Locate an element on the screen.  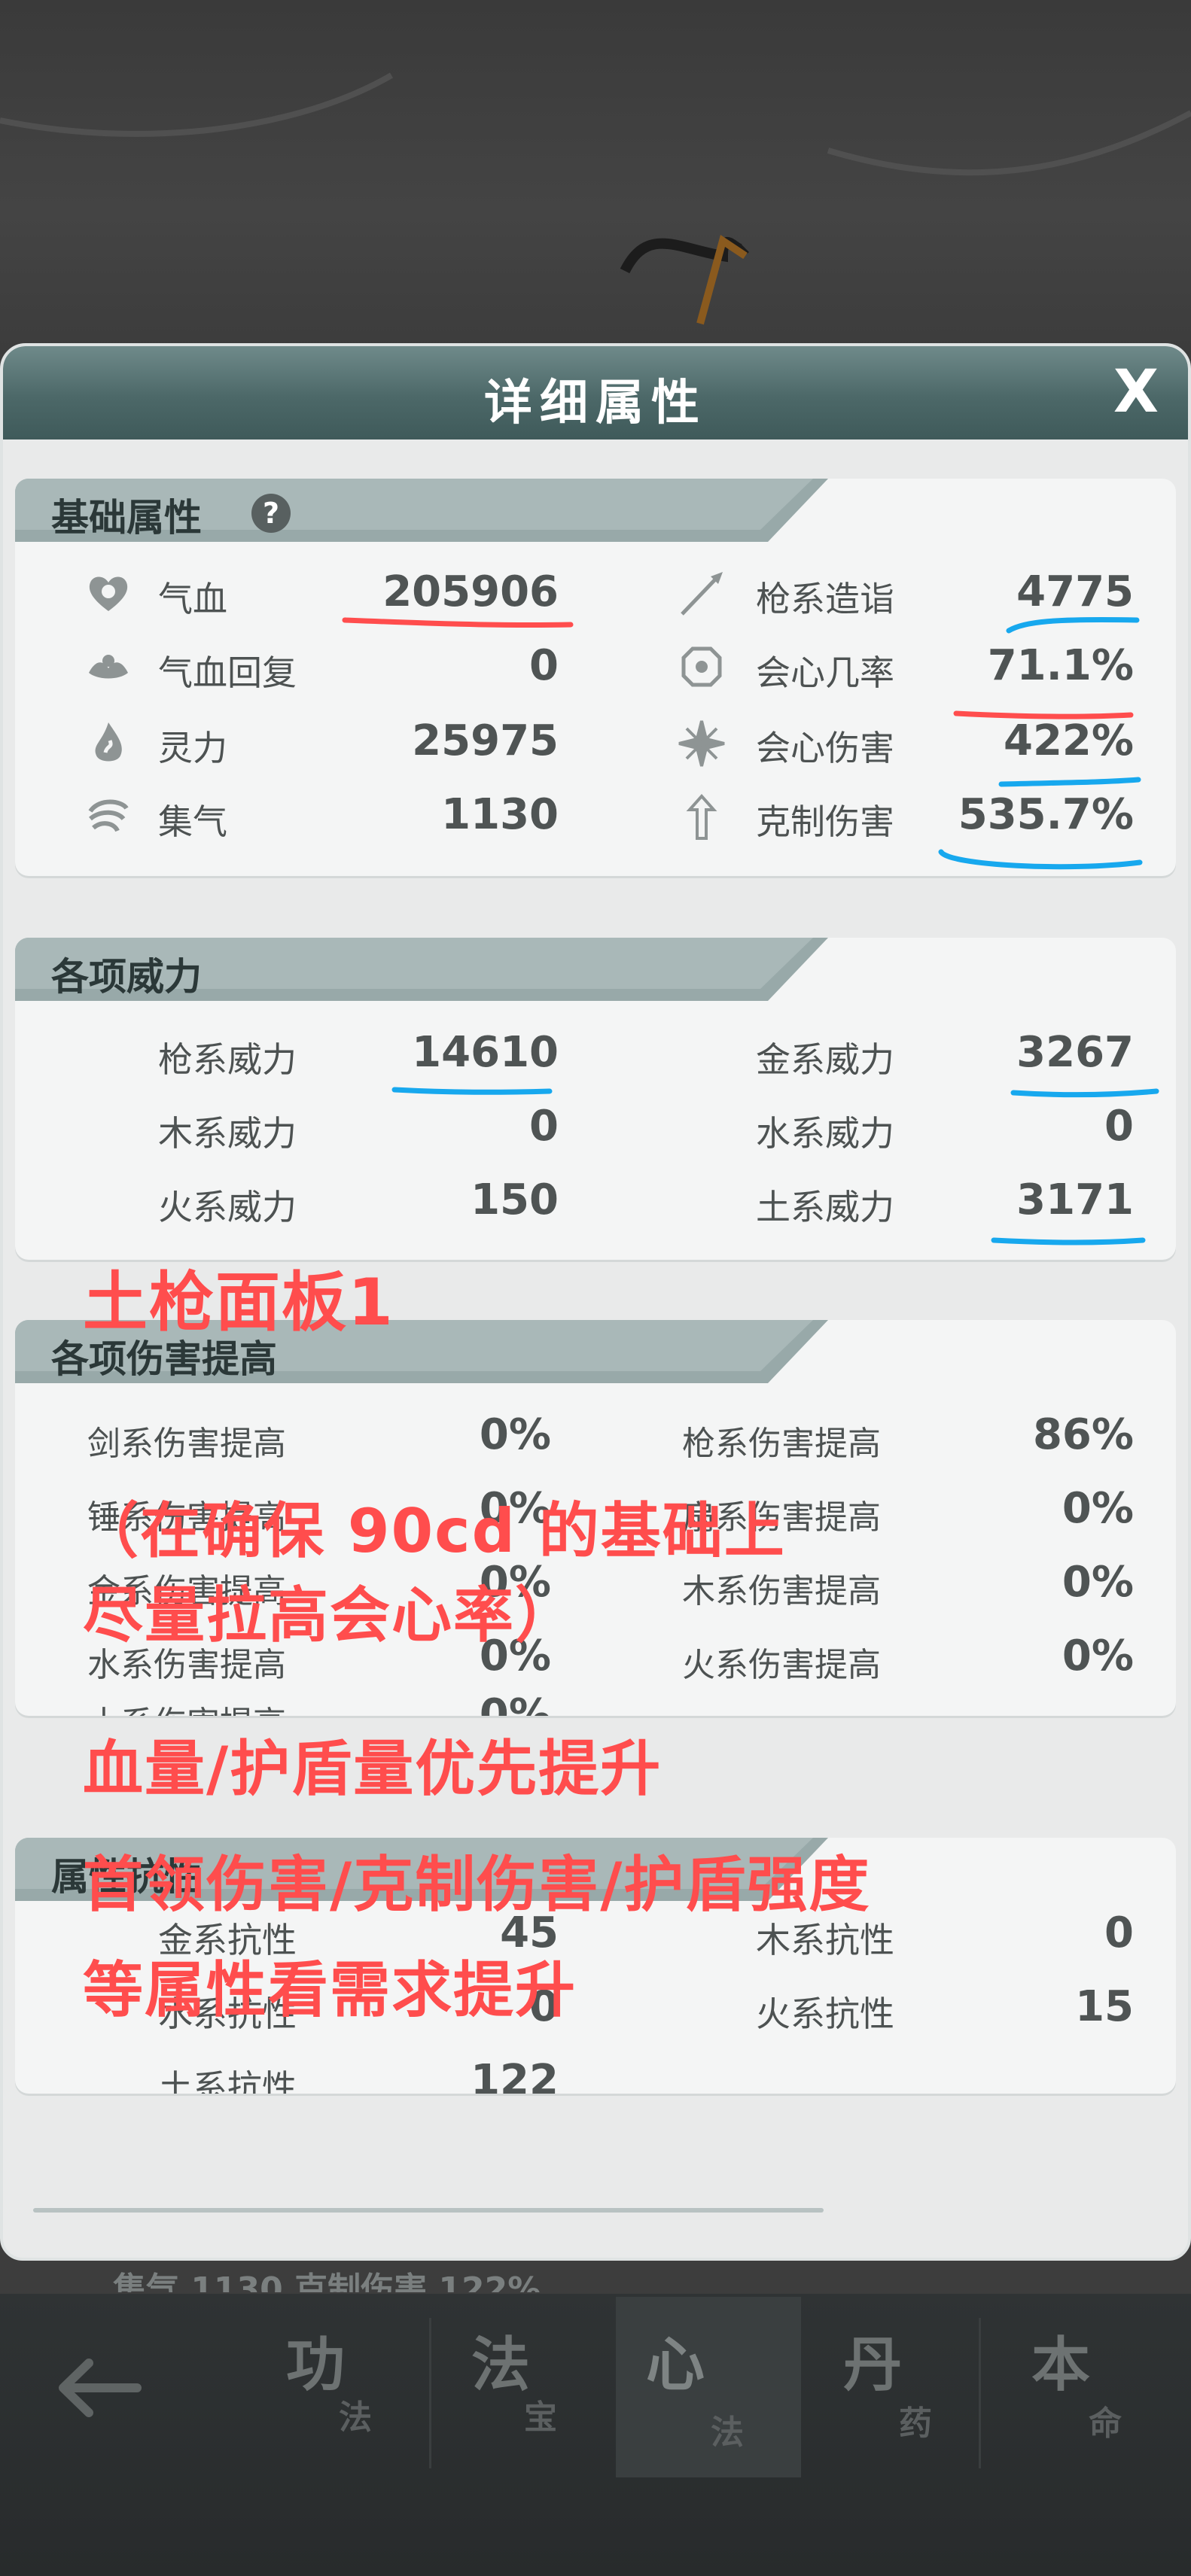
tab-sublabel: 药 is located at coordinates (915, 2423).